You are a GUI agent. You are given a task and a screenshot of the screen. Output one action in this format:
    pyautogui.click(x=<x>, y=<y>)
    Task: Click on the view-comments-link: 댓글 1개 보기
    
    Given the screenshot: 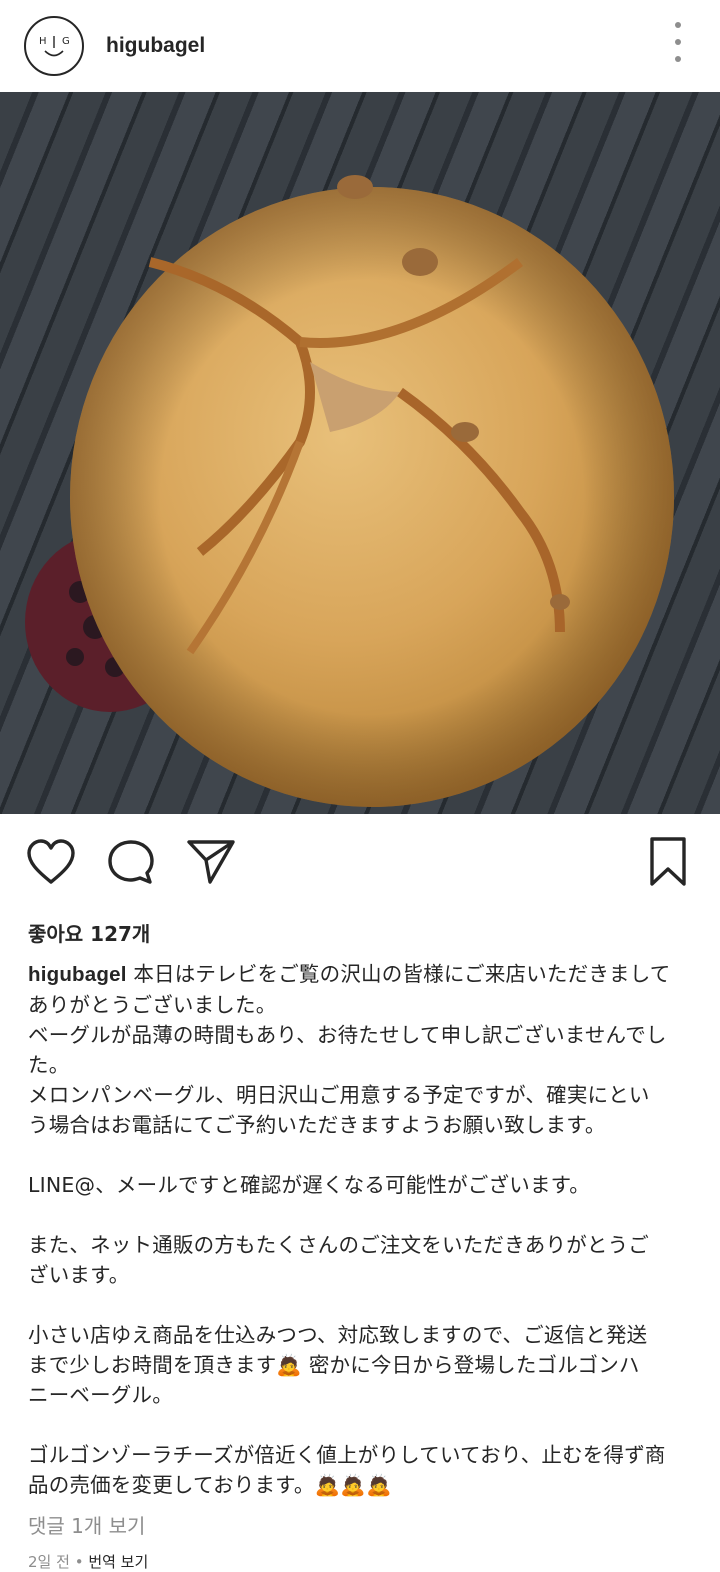 What is the action you would take?
    pyautogui.click(x=360, y=1524)
    